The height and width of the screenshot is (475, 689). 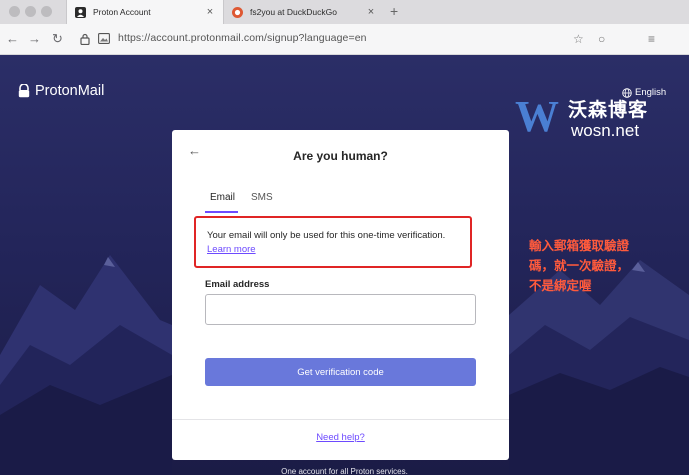 What do you see at coordinates (578, 39) in the screenshot?
I see `bookmark-icon: ☆` at bounding box center [578, 39].